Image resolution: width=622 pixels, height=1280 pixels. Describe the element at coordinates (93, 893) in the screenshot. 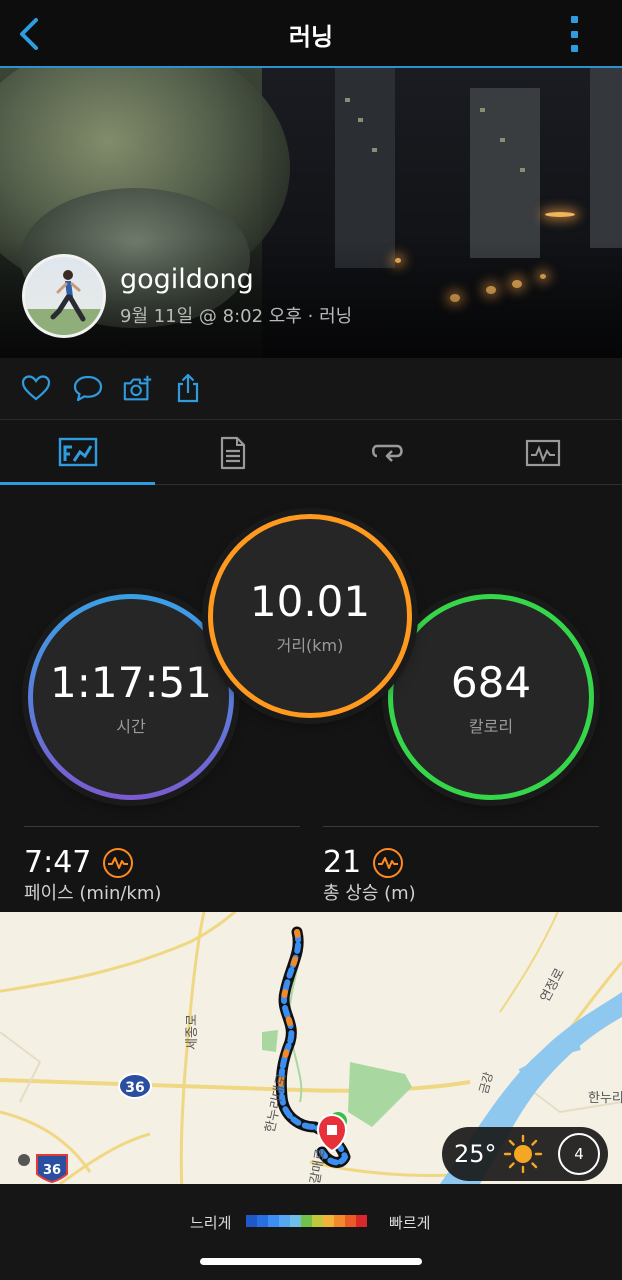

I see `pace-label: 페이스 (min/km)` at that location.